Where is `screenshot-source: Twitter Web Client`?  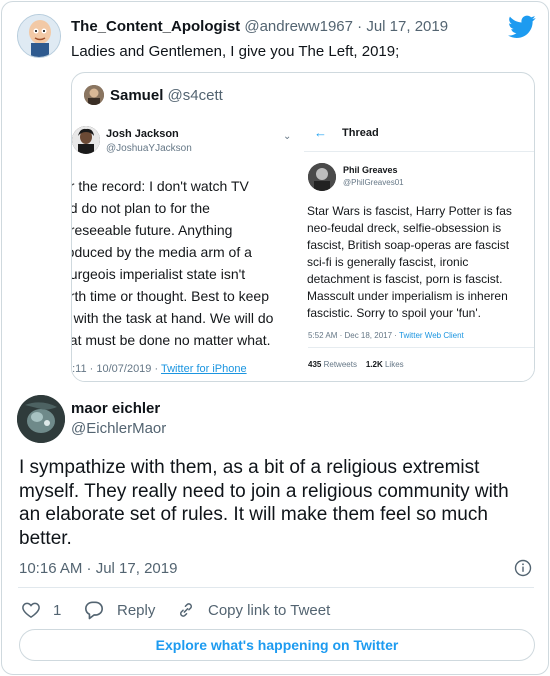 screenshot-source: Twitter Web Client is located at coordinates (431, 335).